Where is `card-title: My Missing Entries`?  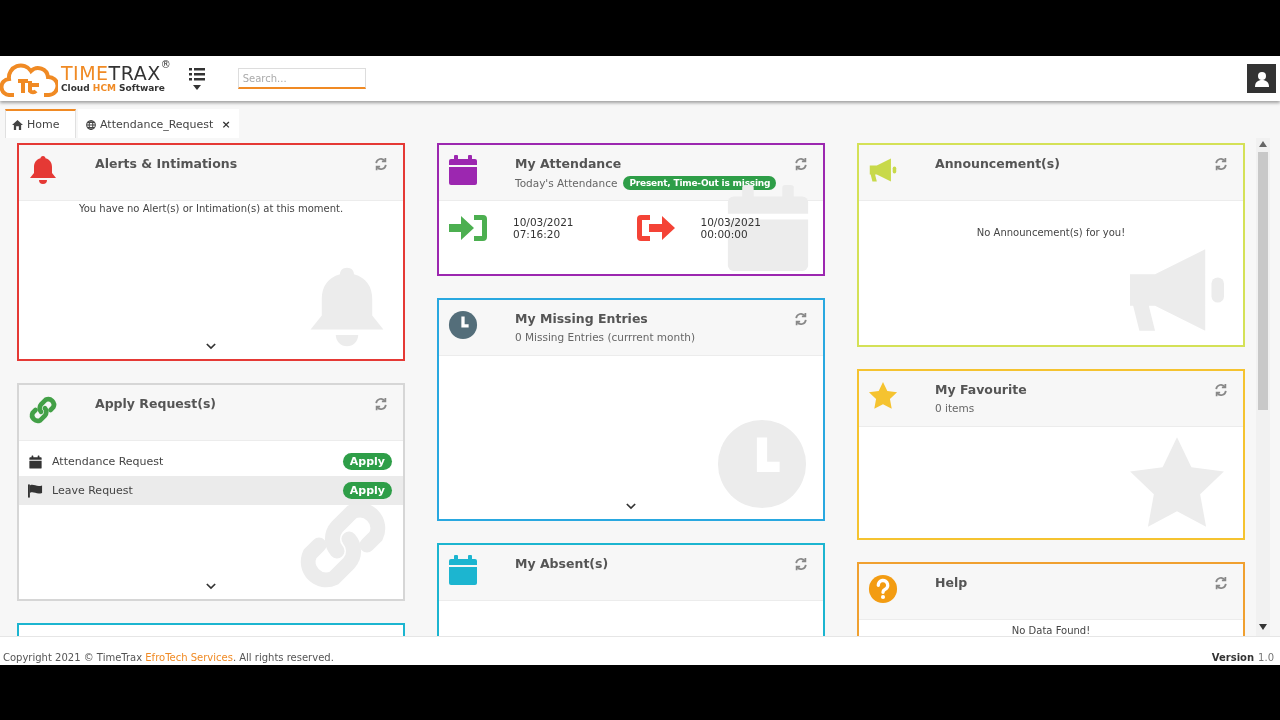
card-title: My Missing Entries is located at coordinates (582, 319).